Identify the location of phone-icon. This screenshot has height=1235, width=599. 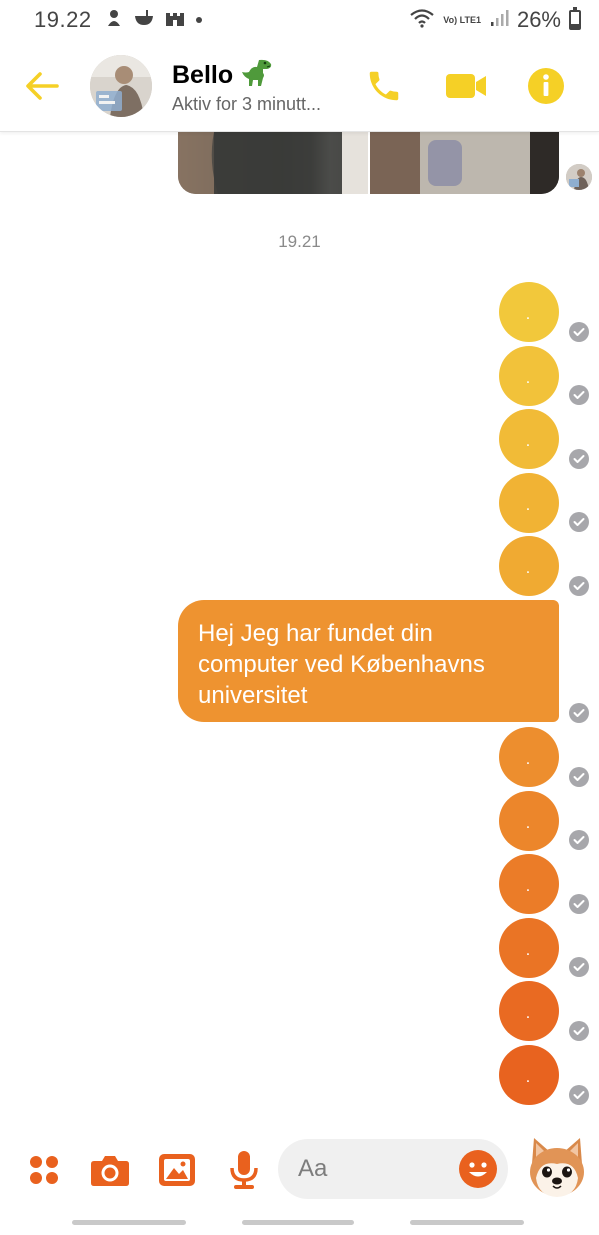
(384, 86).